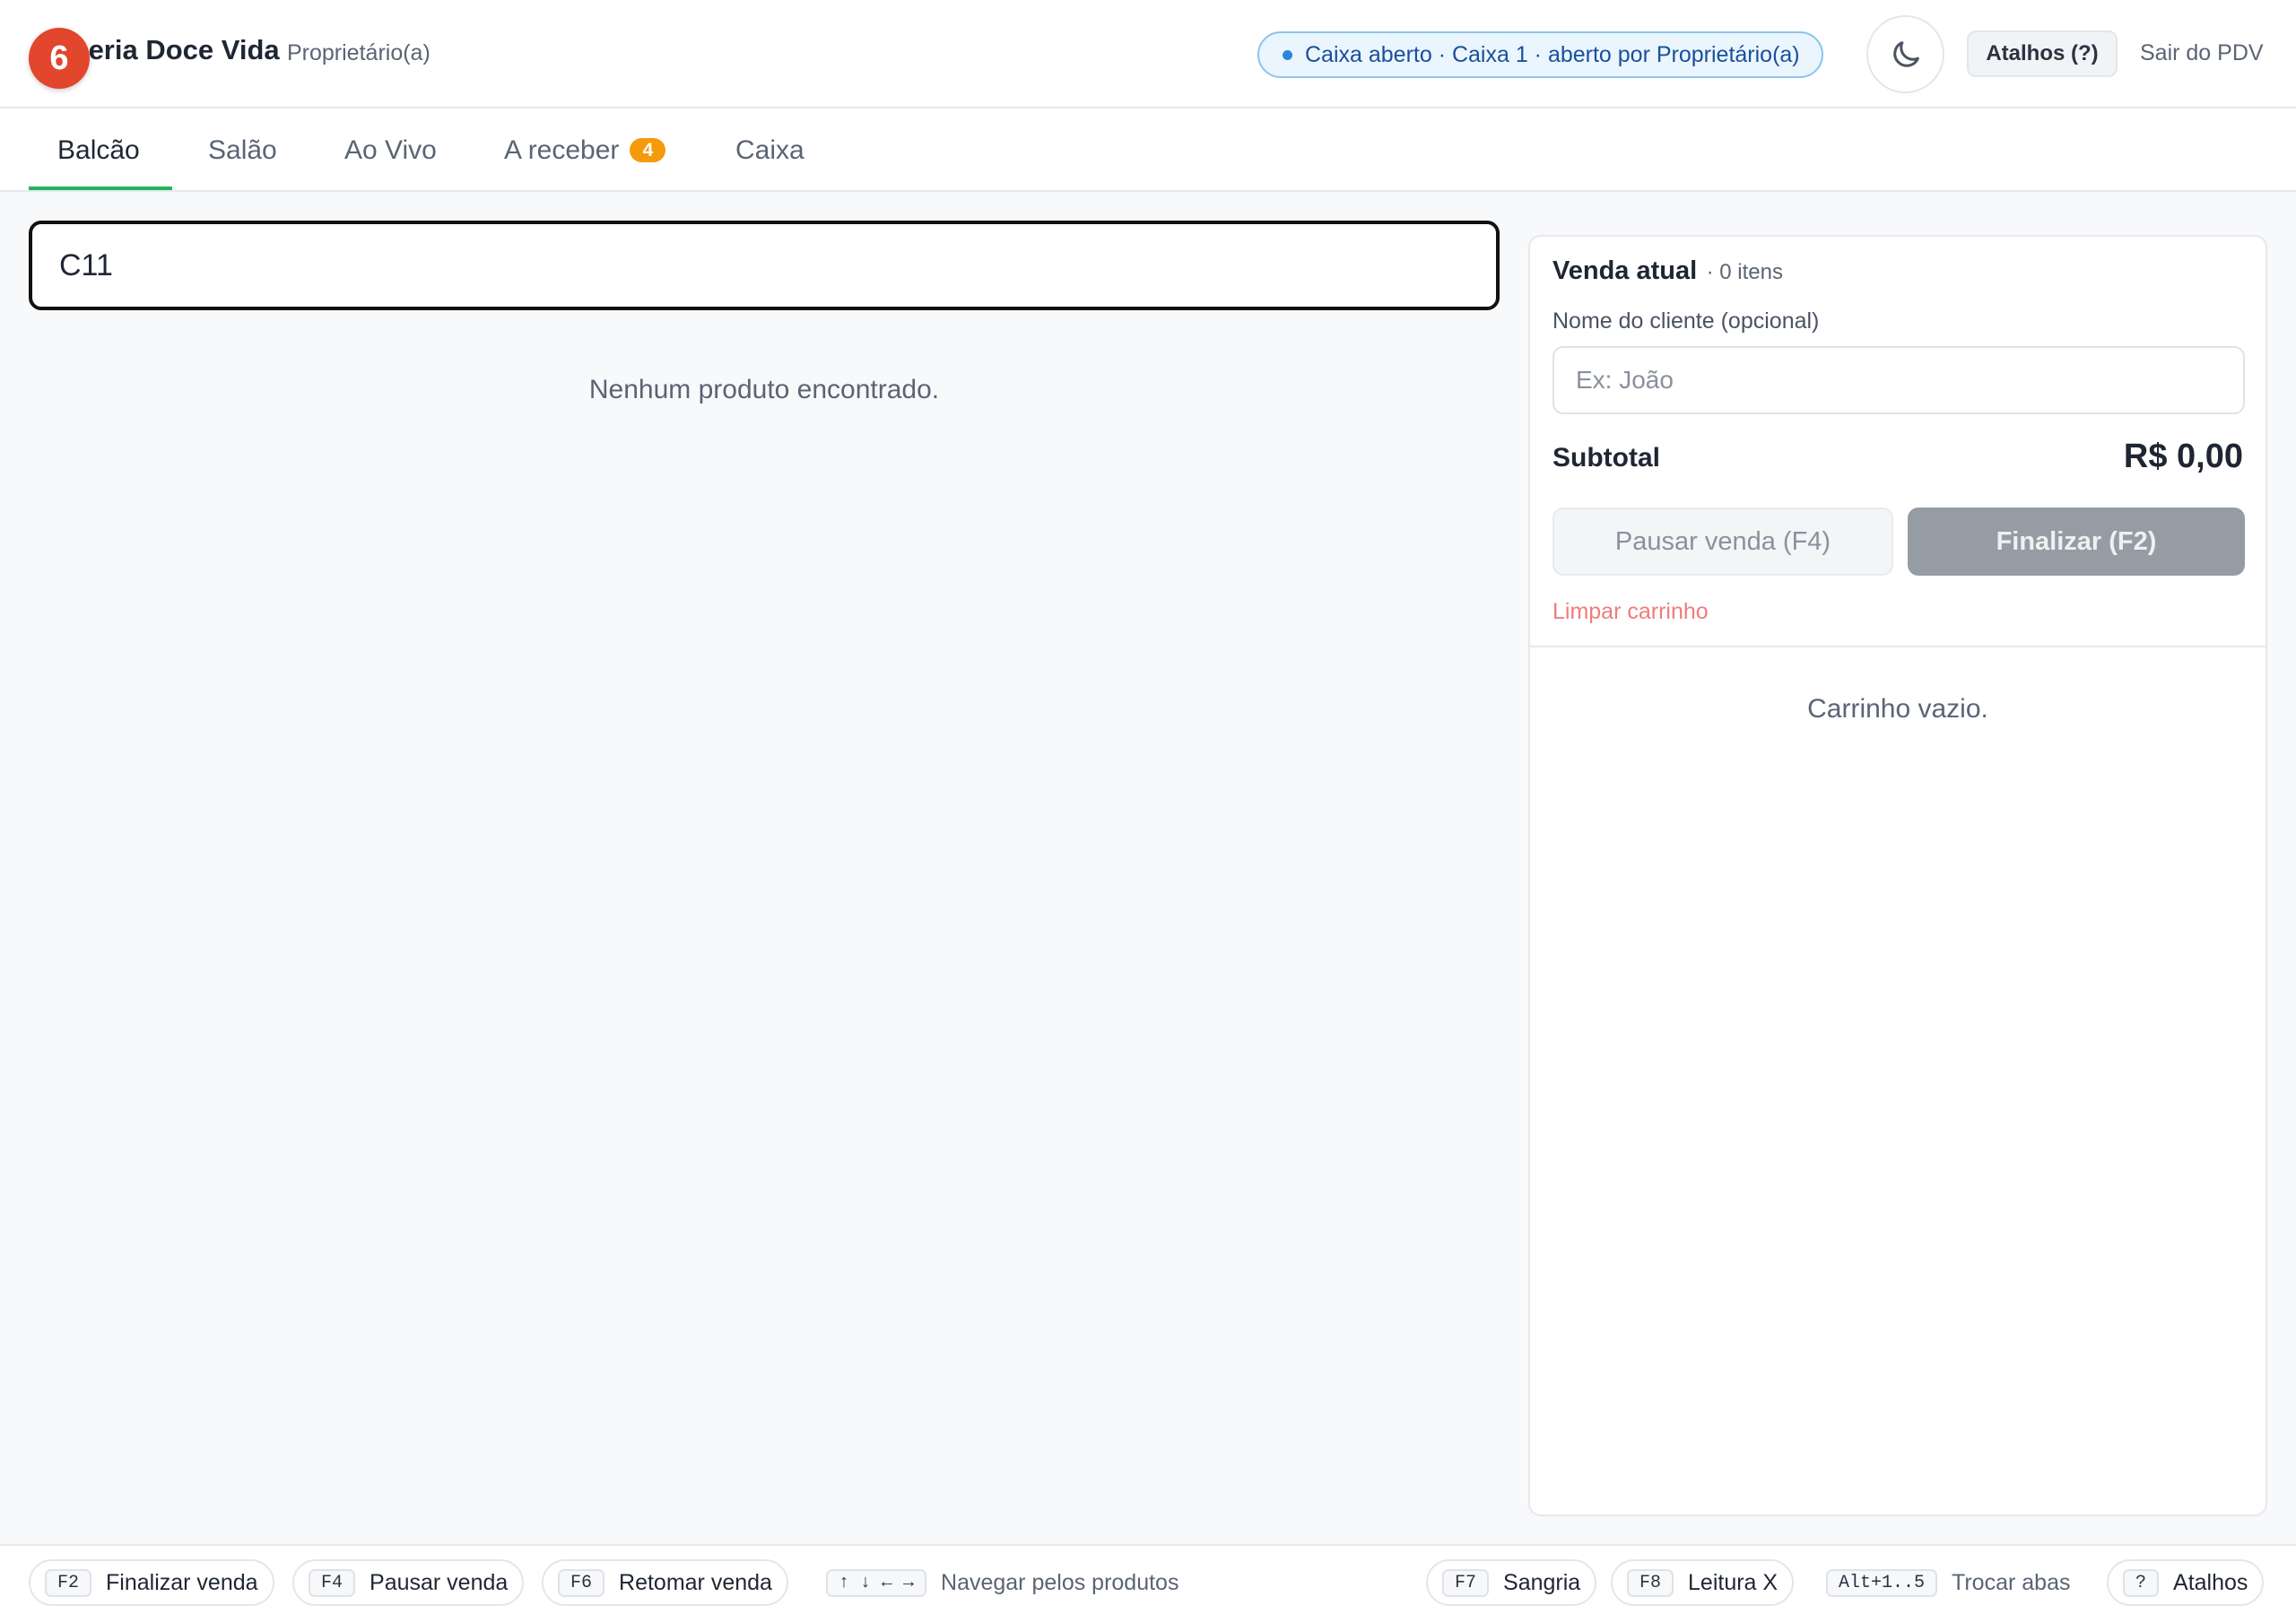 The width and height of the screenshot is (2296, 1614). I want to click on hint-finalize: F2 Finalizar venda, so click(151, 1582).